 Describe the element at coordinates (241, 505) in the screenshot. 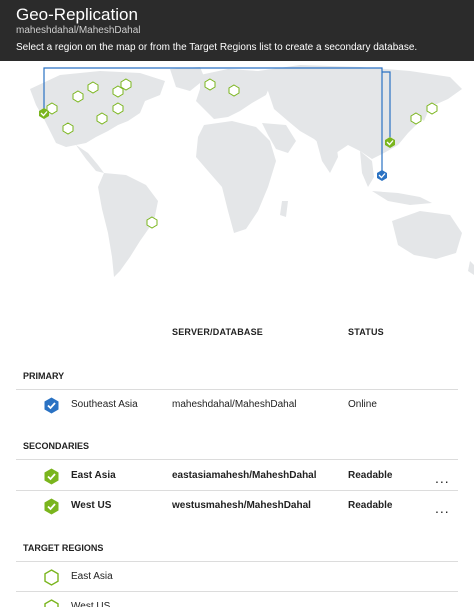

I see `server-database: westusmahesh/MaheshDahal` at that location.